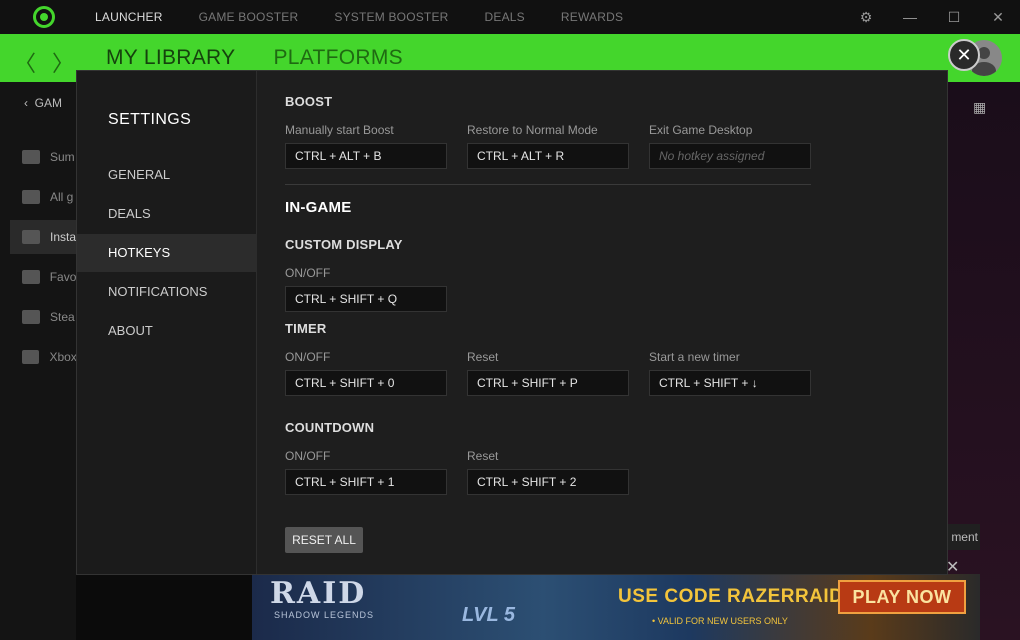  What do you see at coordinates (963, 537) in the screenshot?
I see `background-label: ment` at bounding box center [963, 537].